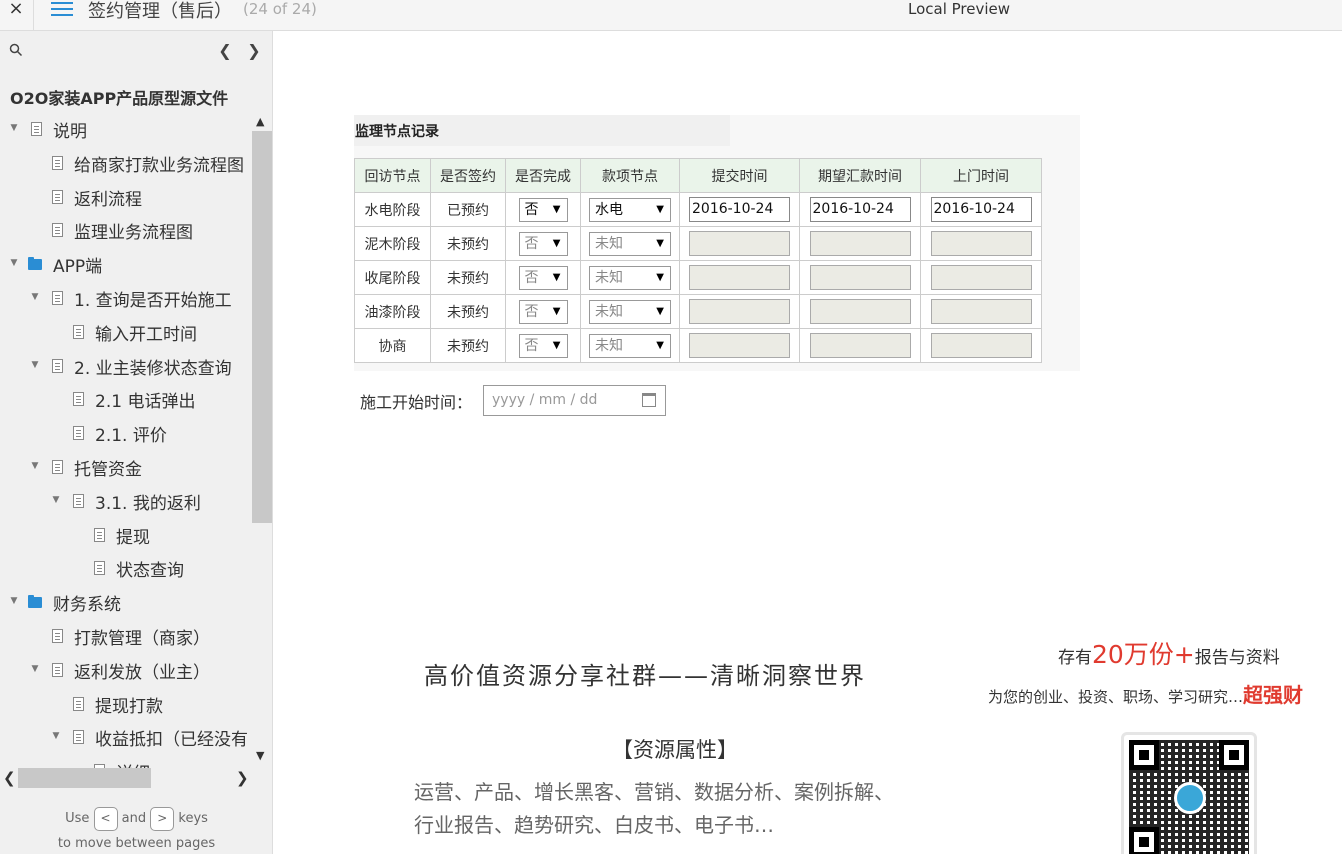  I want to click on sidebar-item: 2.1. 评价, so click(126, 434).